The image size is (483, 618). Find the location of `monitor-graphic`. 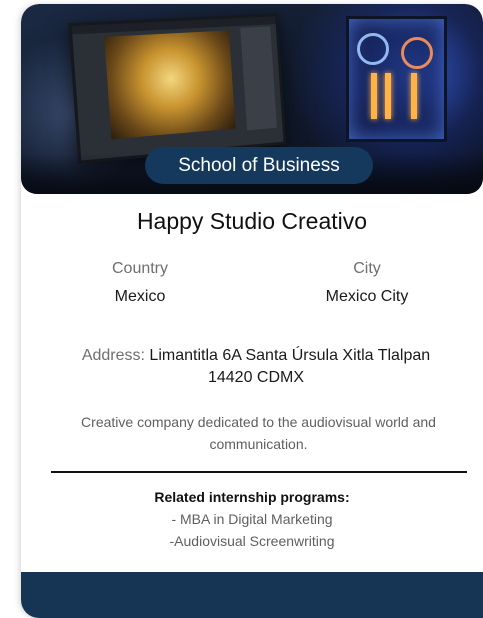

monitor-graphic is located at coordinates (177, 88).